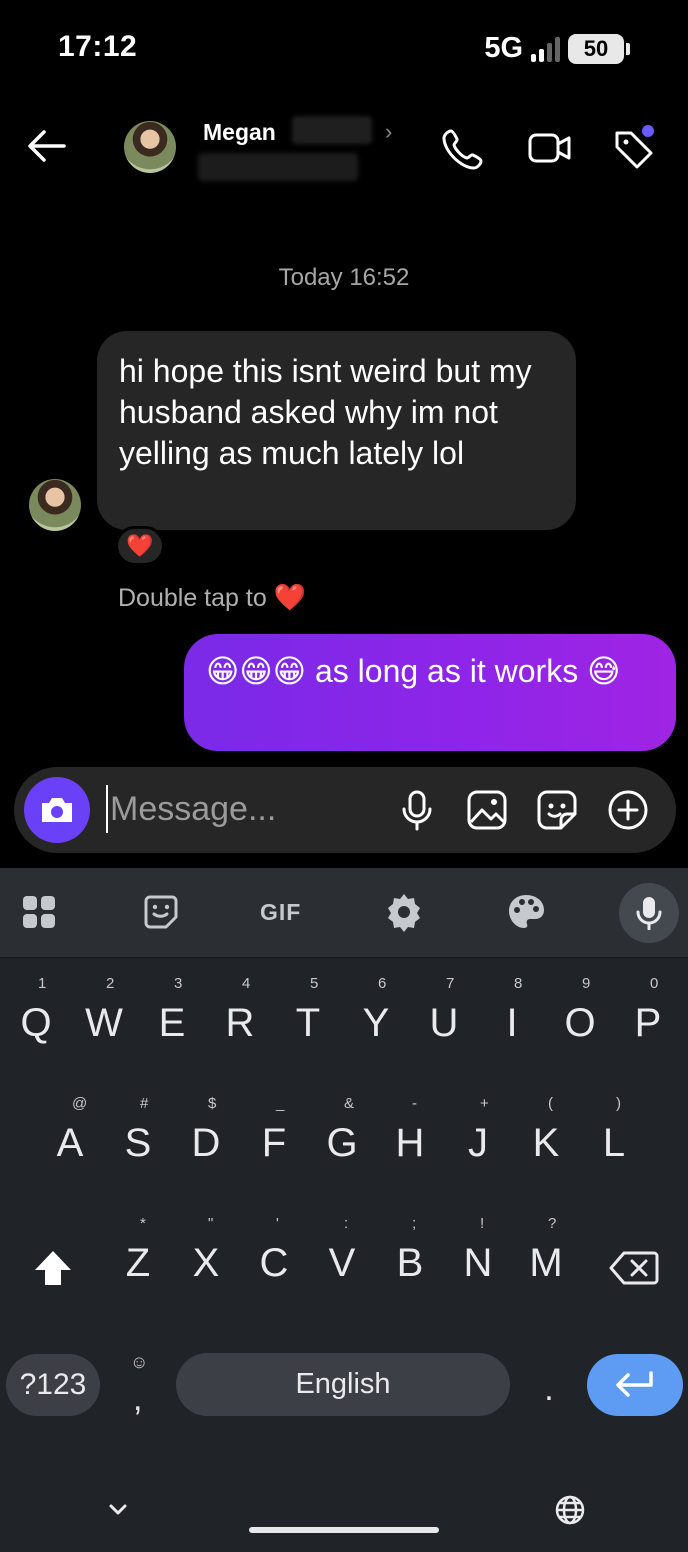 The image size is (688, 1552). Describe the element at coordinates (332, 130) in the screenshot. I see `redacted-surname` at that location.